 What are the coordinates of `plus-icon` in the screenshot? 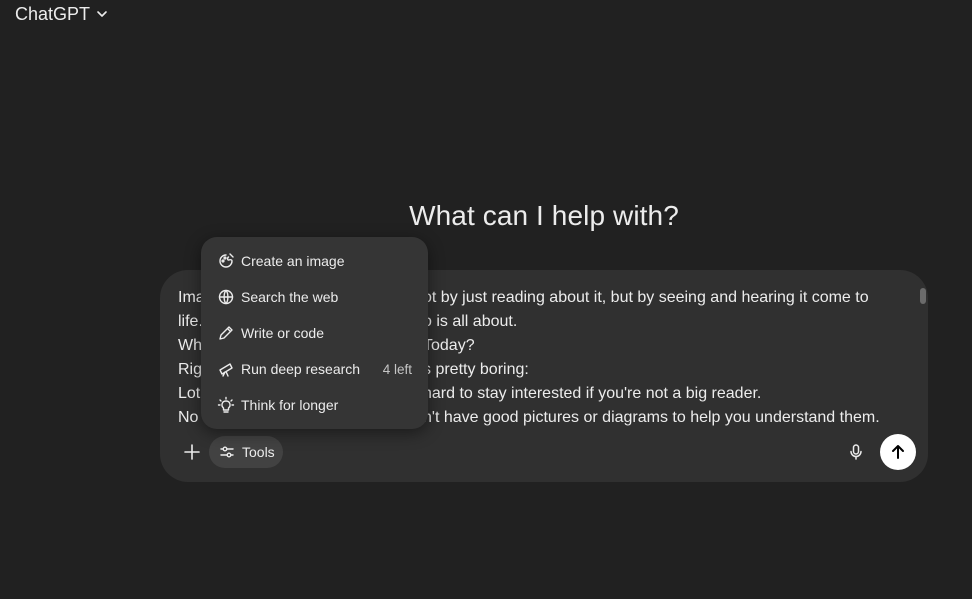 It's located at (192, 452).